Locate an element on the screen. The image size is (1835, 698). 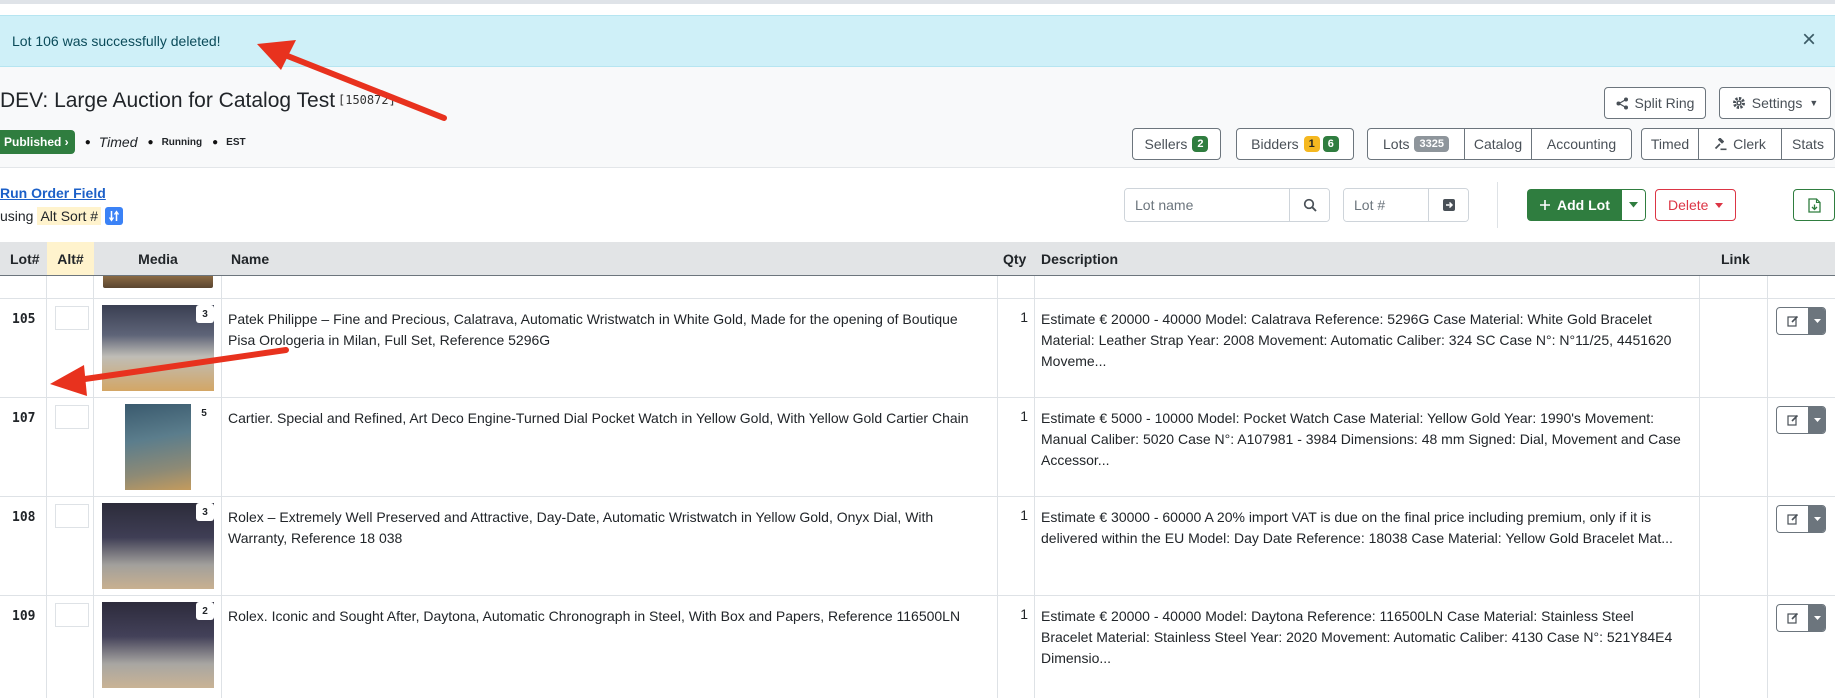
timed-tab: Timed is located at coordinates (1670, 144).